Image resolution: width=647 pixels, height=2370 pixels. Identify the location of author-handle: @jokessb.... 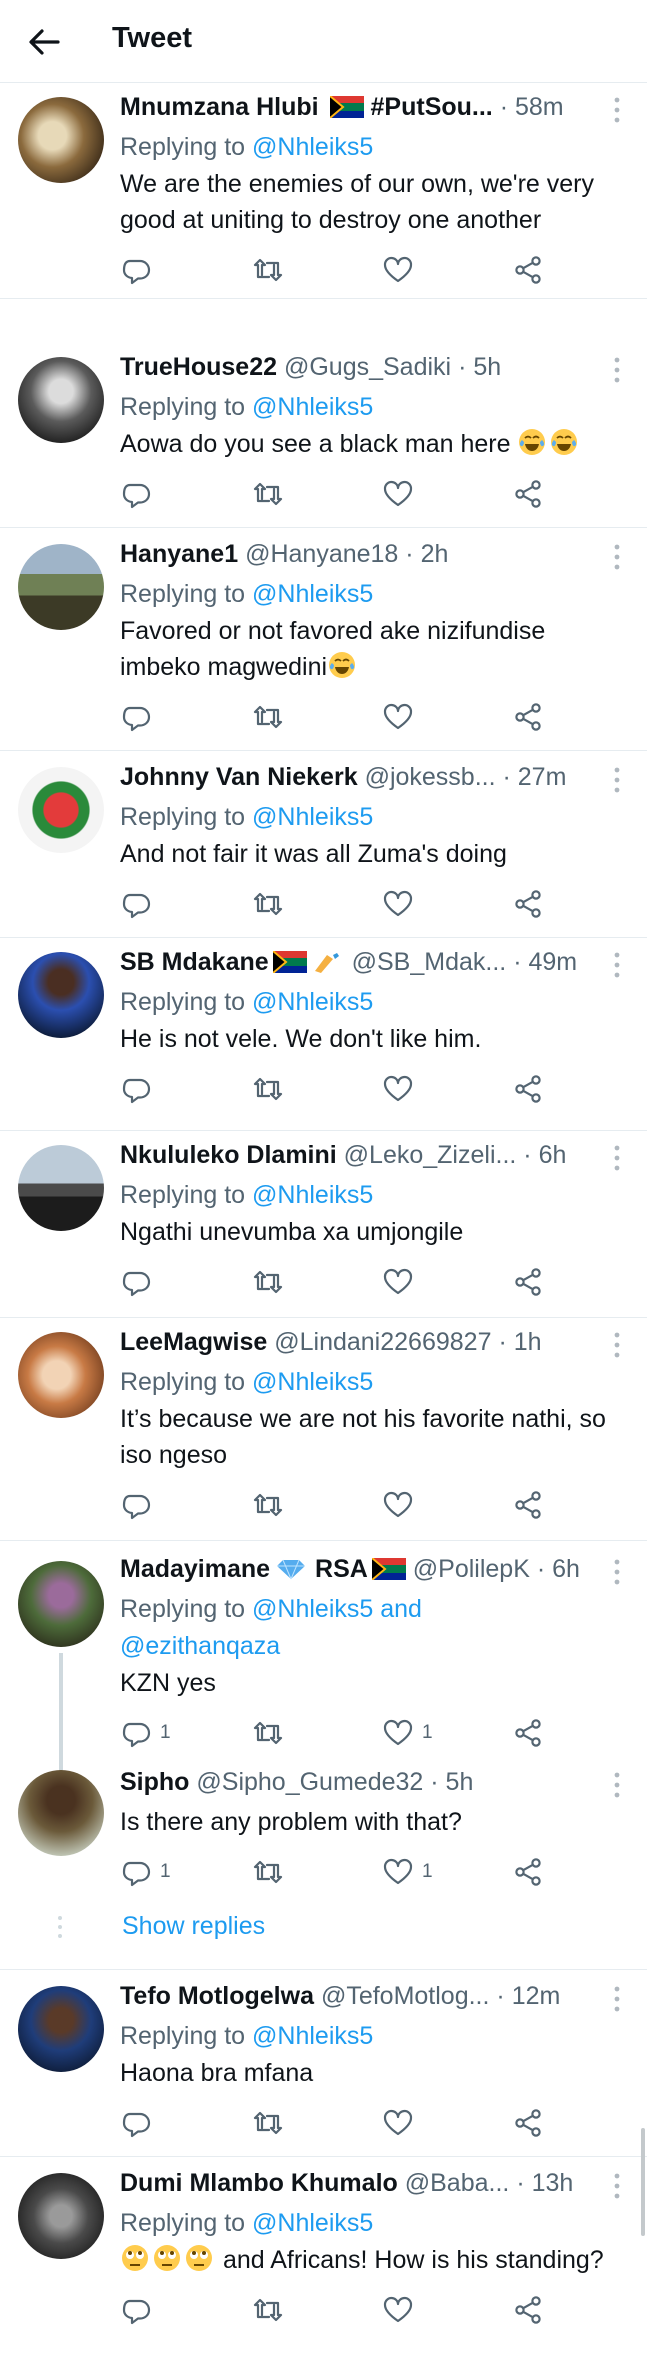
(430, 777).